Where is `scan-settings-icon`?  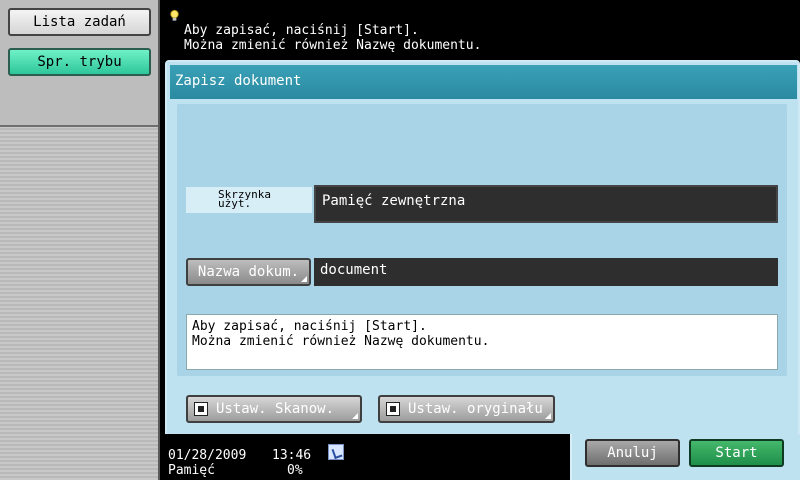 scan-settings-icon is located at coordinates (201, 409).